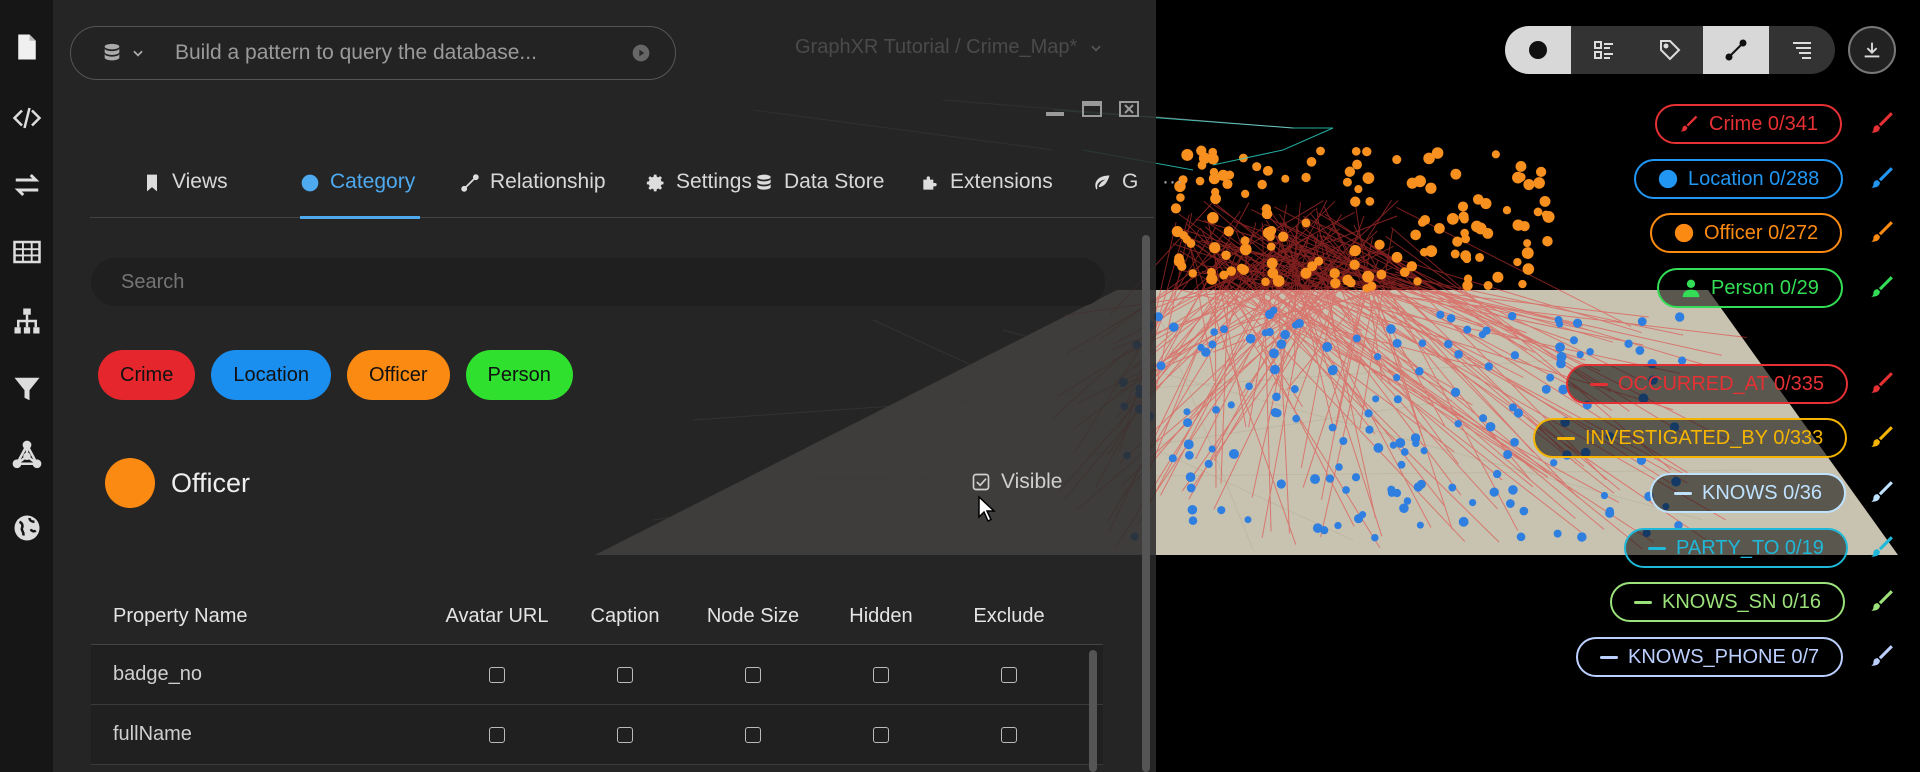 The height and width of the screenshot is (772, 1920). I want to click on chip-person: Person, so click(519, 375).